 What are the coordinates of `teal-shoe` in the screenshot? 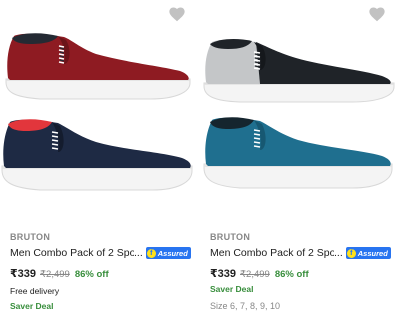 It's located at (298, 153).